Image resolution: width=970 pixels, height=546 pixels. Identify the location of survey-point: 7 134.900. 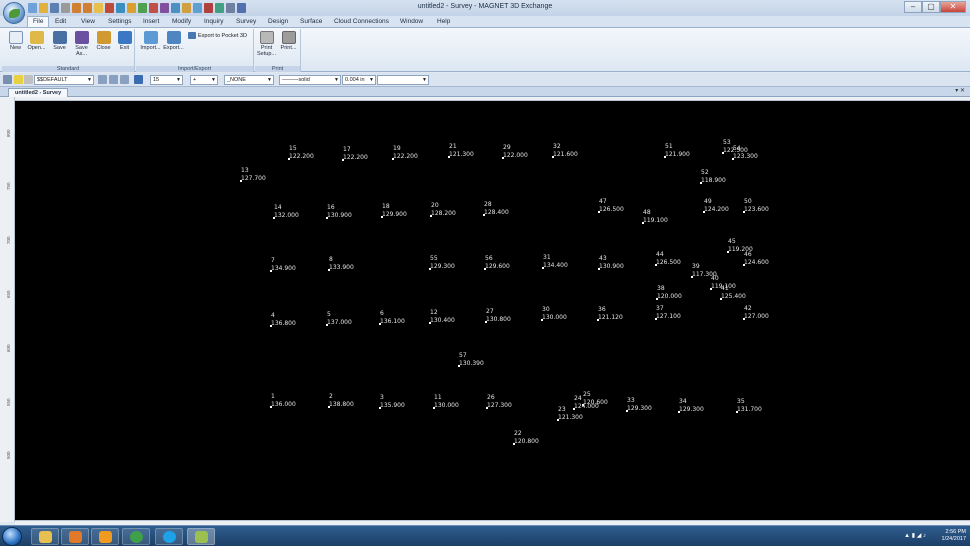
(283, 265).